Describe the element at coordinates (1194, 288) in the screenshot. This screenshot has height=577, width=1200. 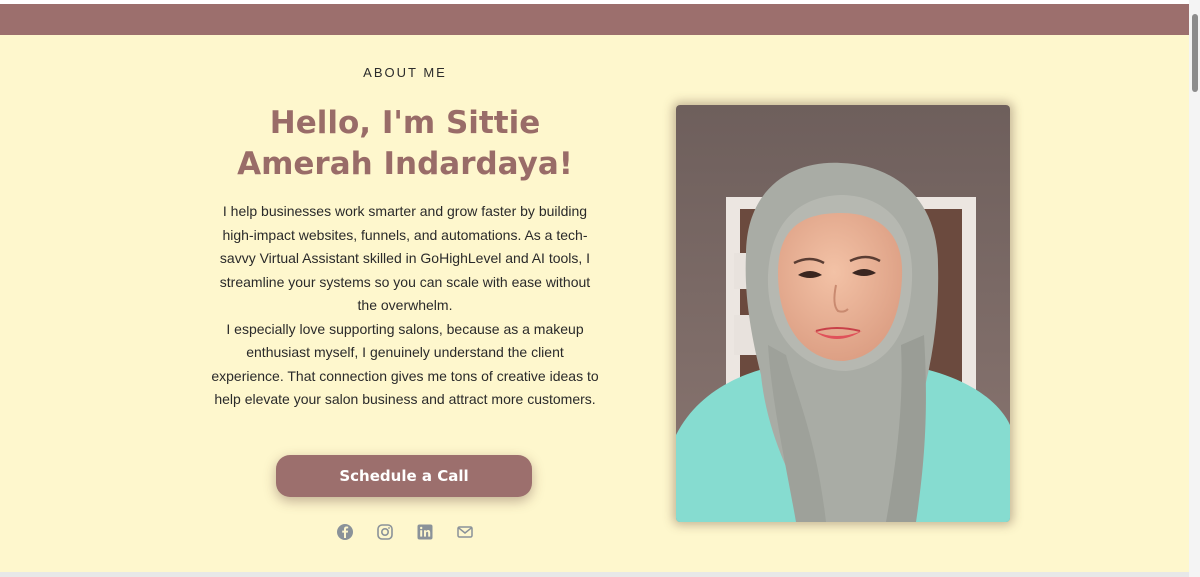
I see `page-scrollbar` at that location.